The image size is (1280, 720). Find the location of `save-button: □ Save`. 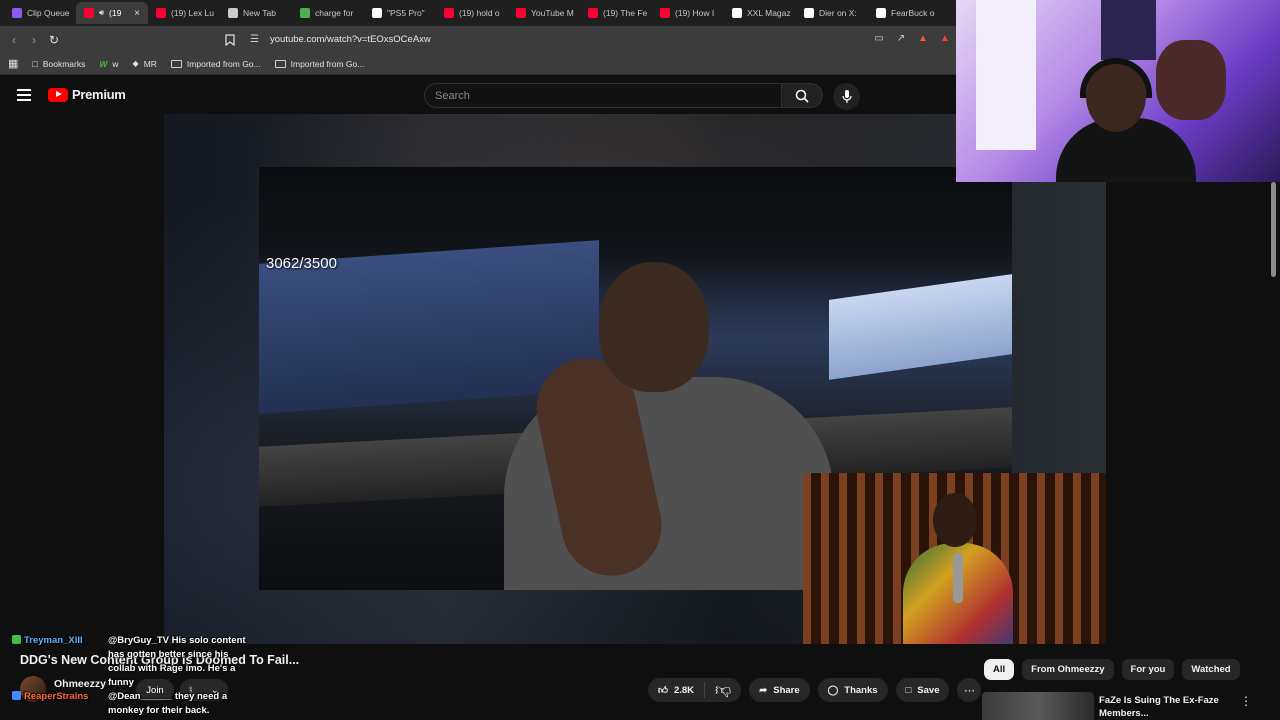

save-button: □ Save is located at coordinates (922, 690).